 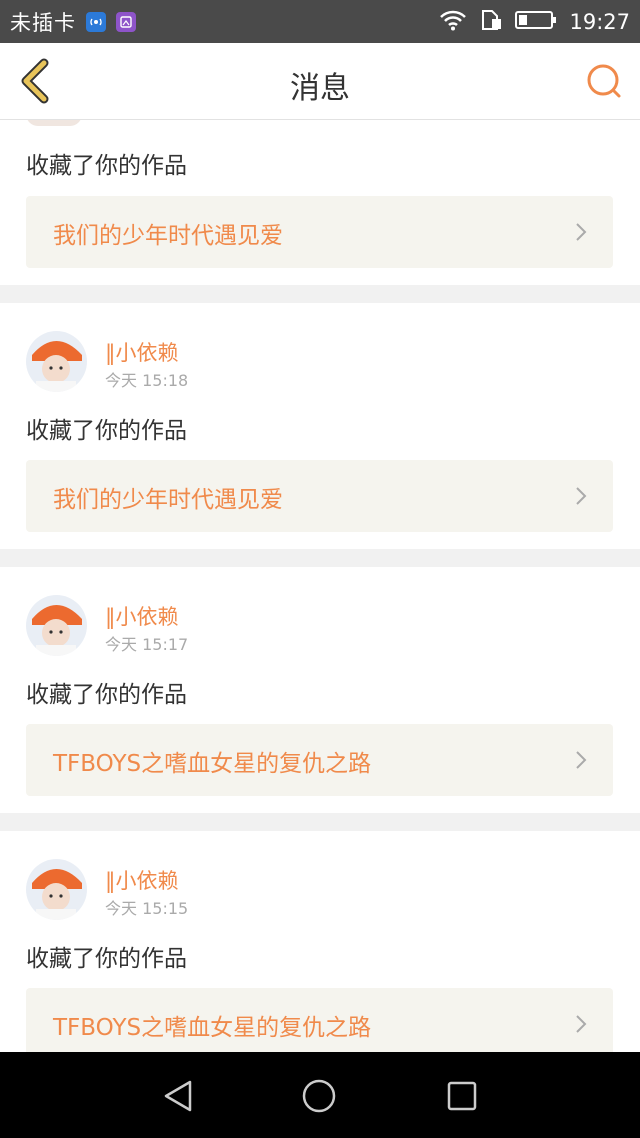 I want to click on page-title: 消息, so click(x=320, y=88).